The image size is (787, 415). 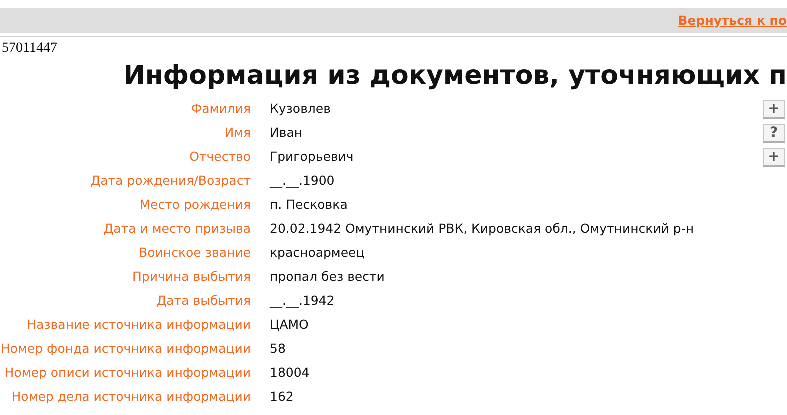 What do you see at coordinates (287, 133) in the screenshot?
I see `field-value: Иван` at bounding box center [287, 133].